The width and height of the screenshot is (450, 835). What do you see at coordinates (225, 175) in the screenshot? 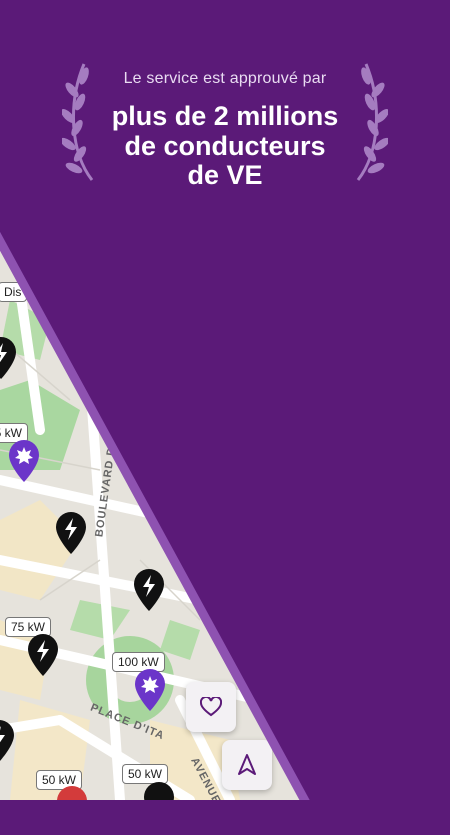
I see `promo-title-line: de VE` at bounding box center [225, 175].